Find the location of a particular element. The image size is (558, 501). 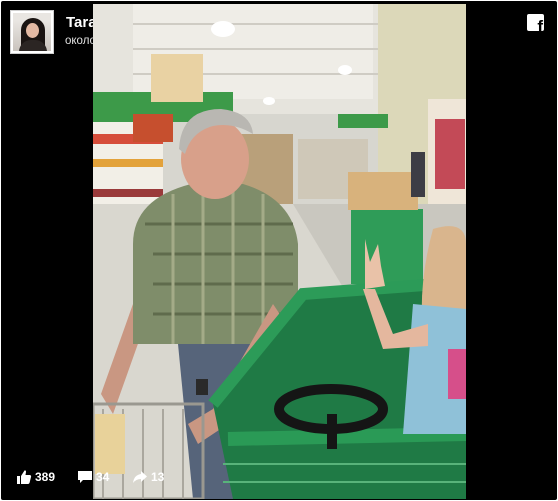

post-footer: 389 34 13 is located at coordinates (279, 480).